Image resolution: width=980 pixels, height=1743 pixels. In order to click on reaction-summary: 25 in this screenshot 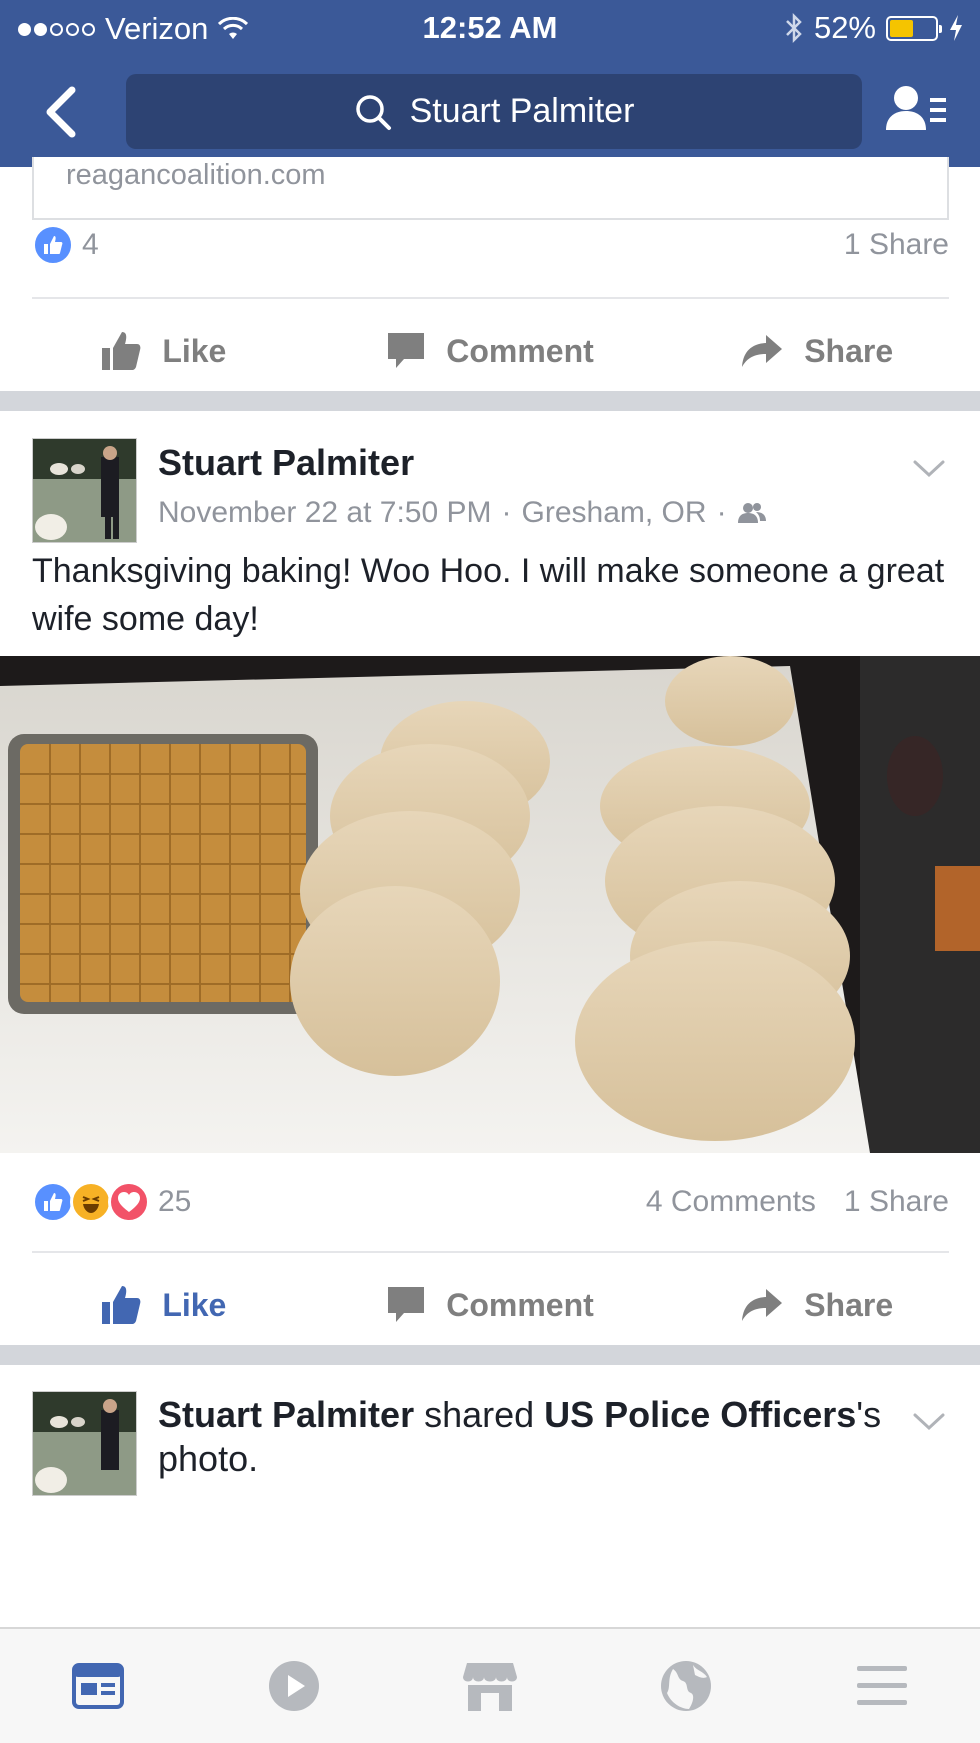, I will do `click(111, 1202)`.